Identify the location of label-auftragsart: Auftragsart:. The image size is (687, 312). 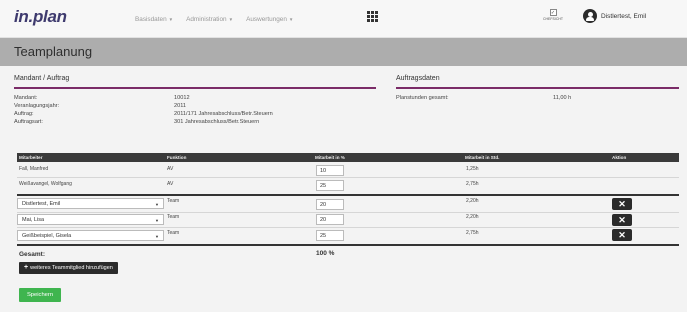
(28, 122).